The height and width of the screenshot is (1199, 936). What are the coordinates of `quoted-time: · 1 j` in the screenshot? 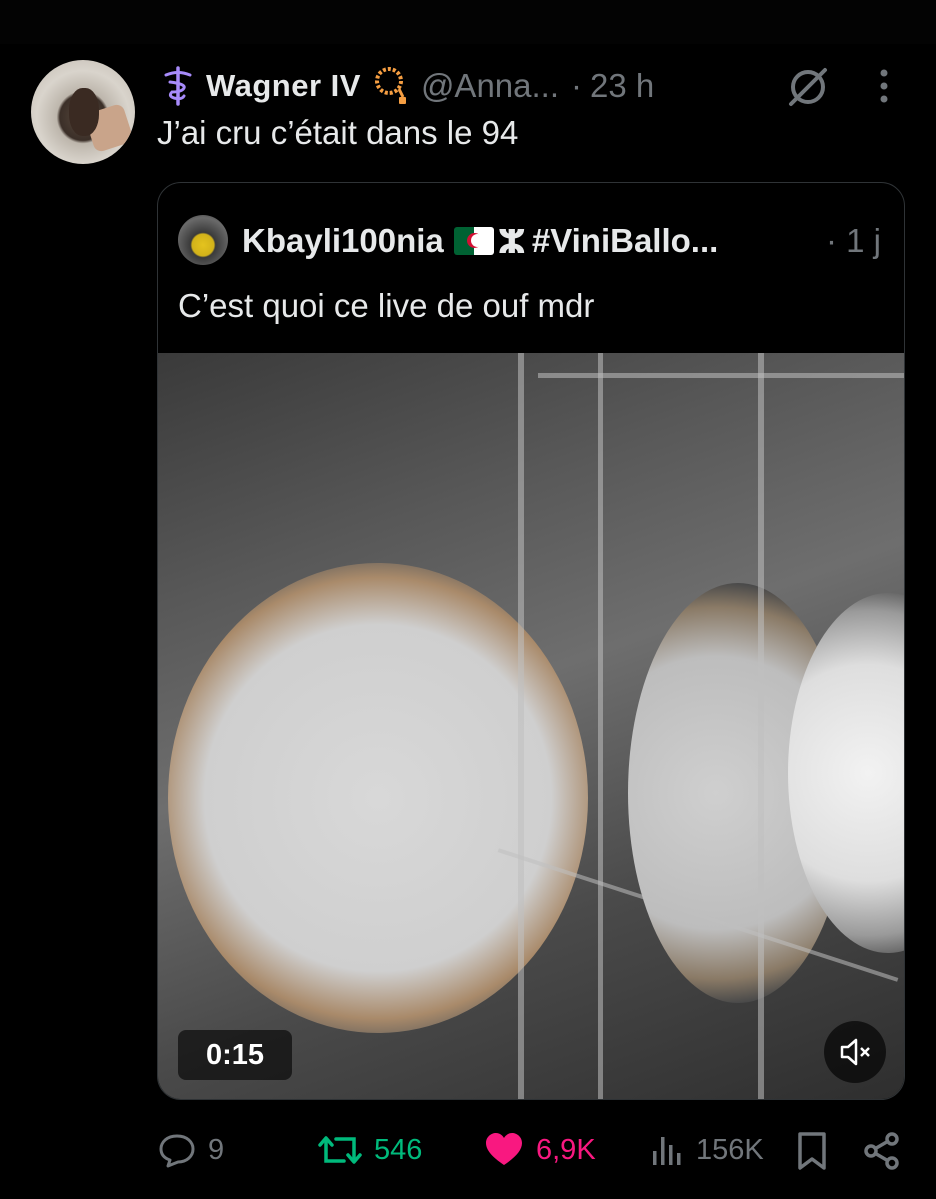 It's located at (853, 241).